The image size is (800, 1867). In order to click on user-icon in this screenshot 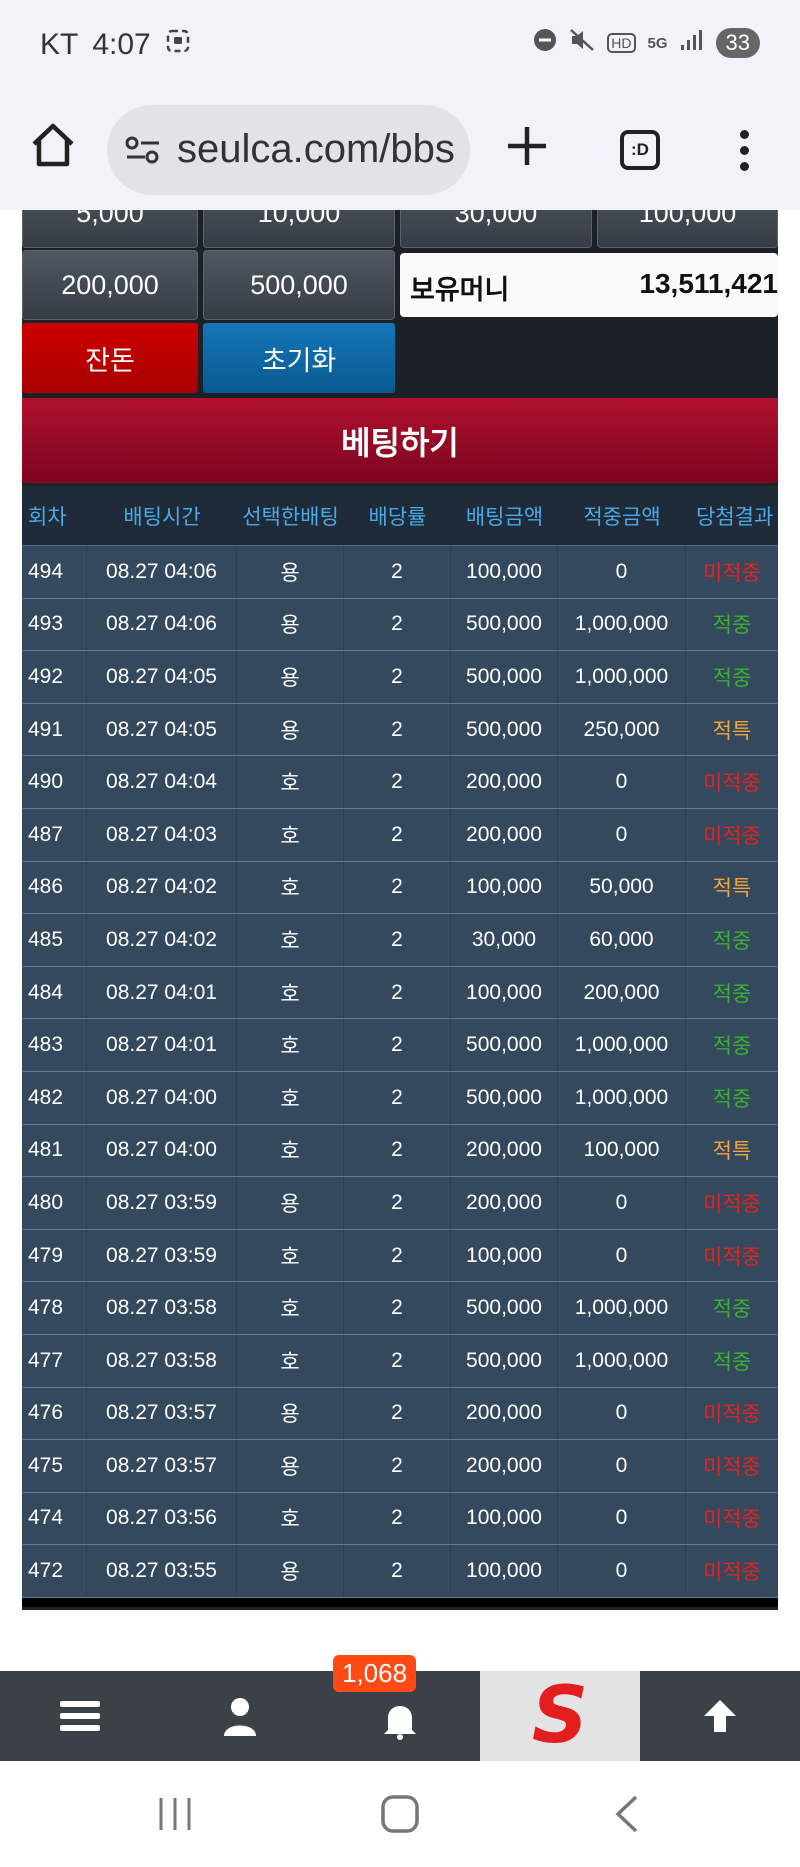, I will do `click(240, 1717)`.